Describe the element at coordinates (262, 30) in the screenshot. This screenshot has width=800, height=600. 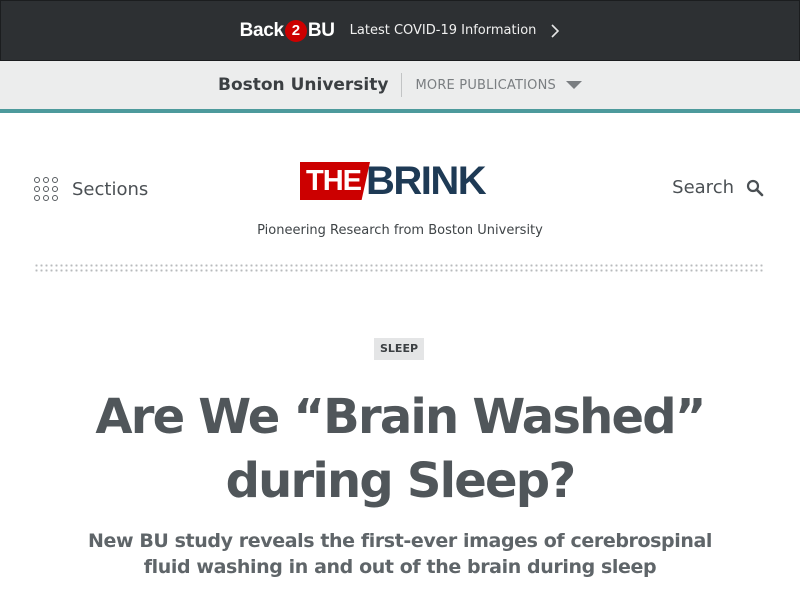
I see `back2bu-logo-back: Back` at that location.